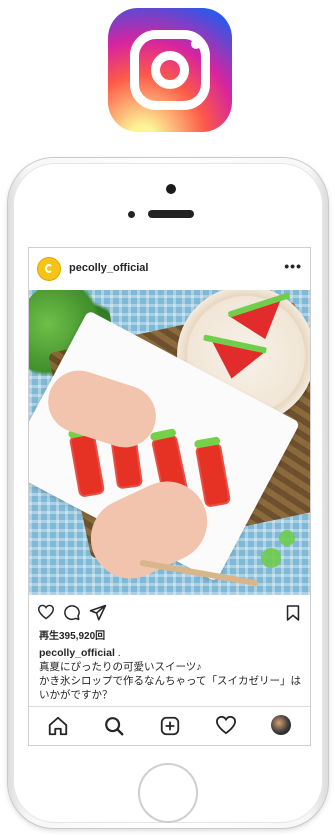 The width and height of the screenshot is (335, 835). What do you see at coordinates (77, 653) in the screenshot?
I see `caption-username: pecolly_official` at bounding box center [77, 653].